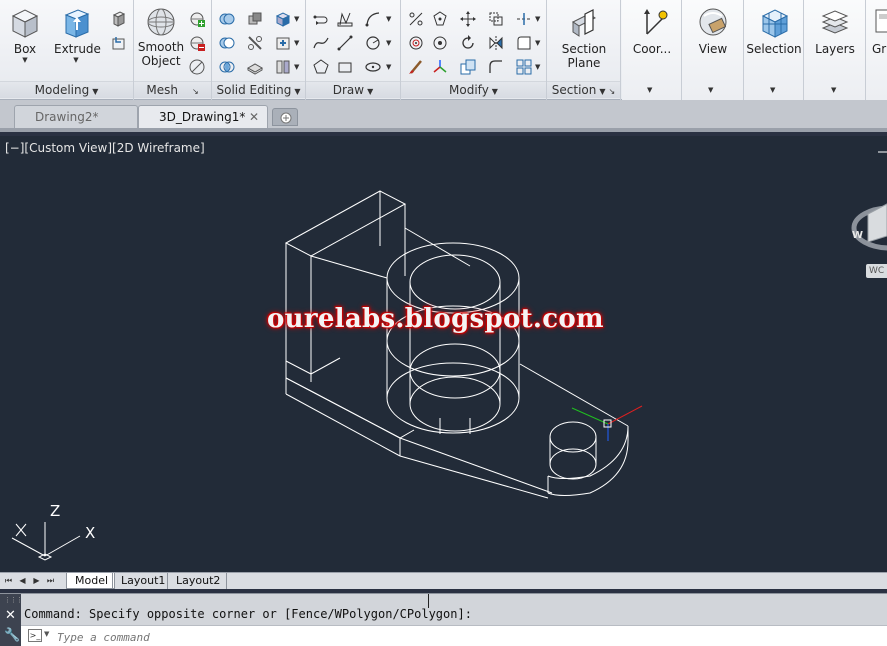 This screenshot has width=887, height=646. I want to click on selection-button: Selection, so click(774, 31).